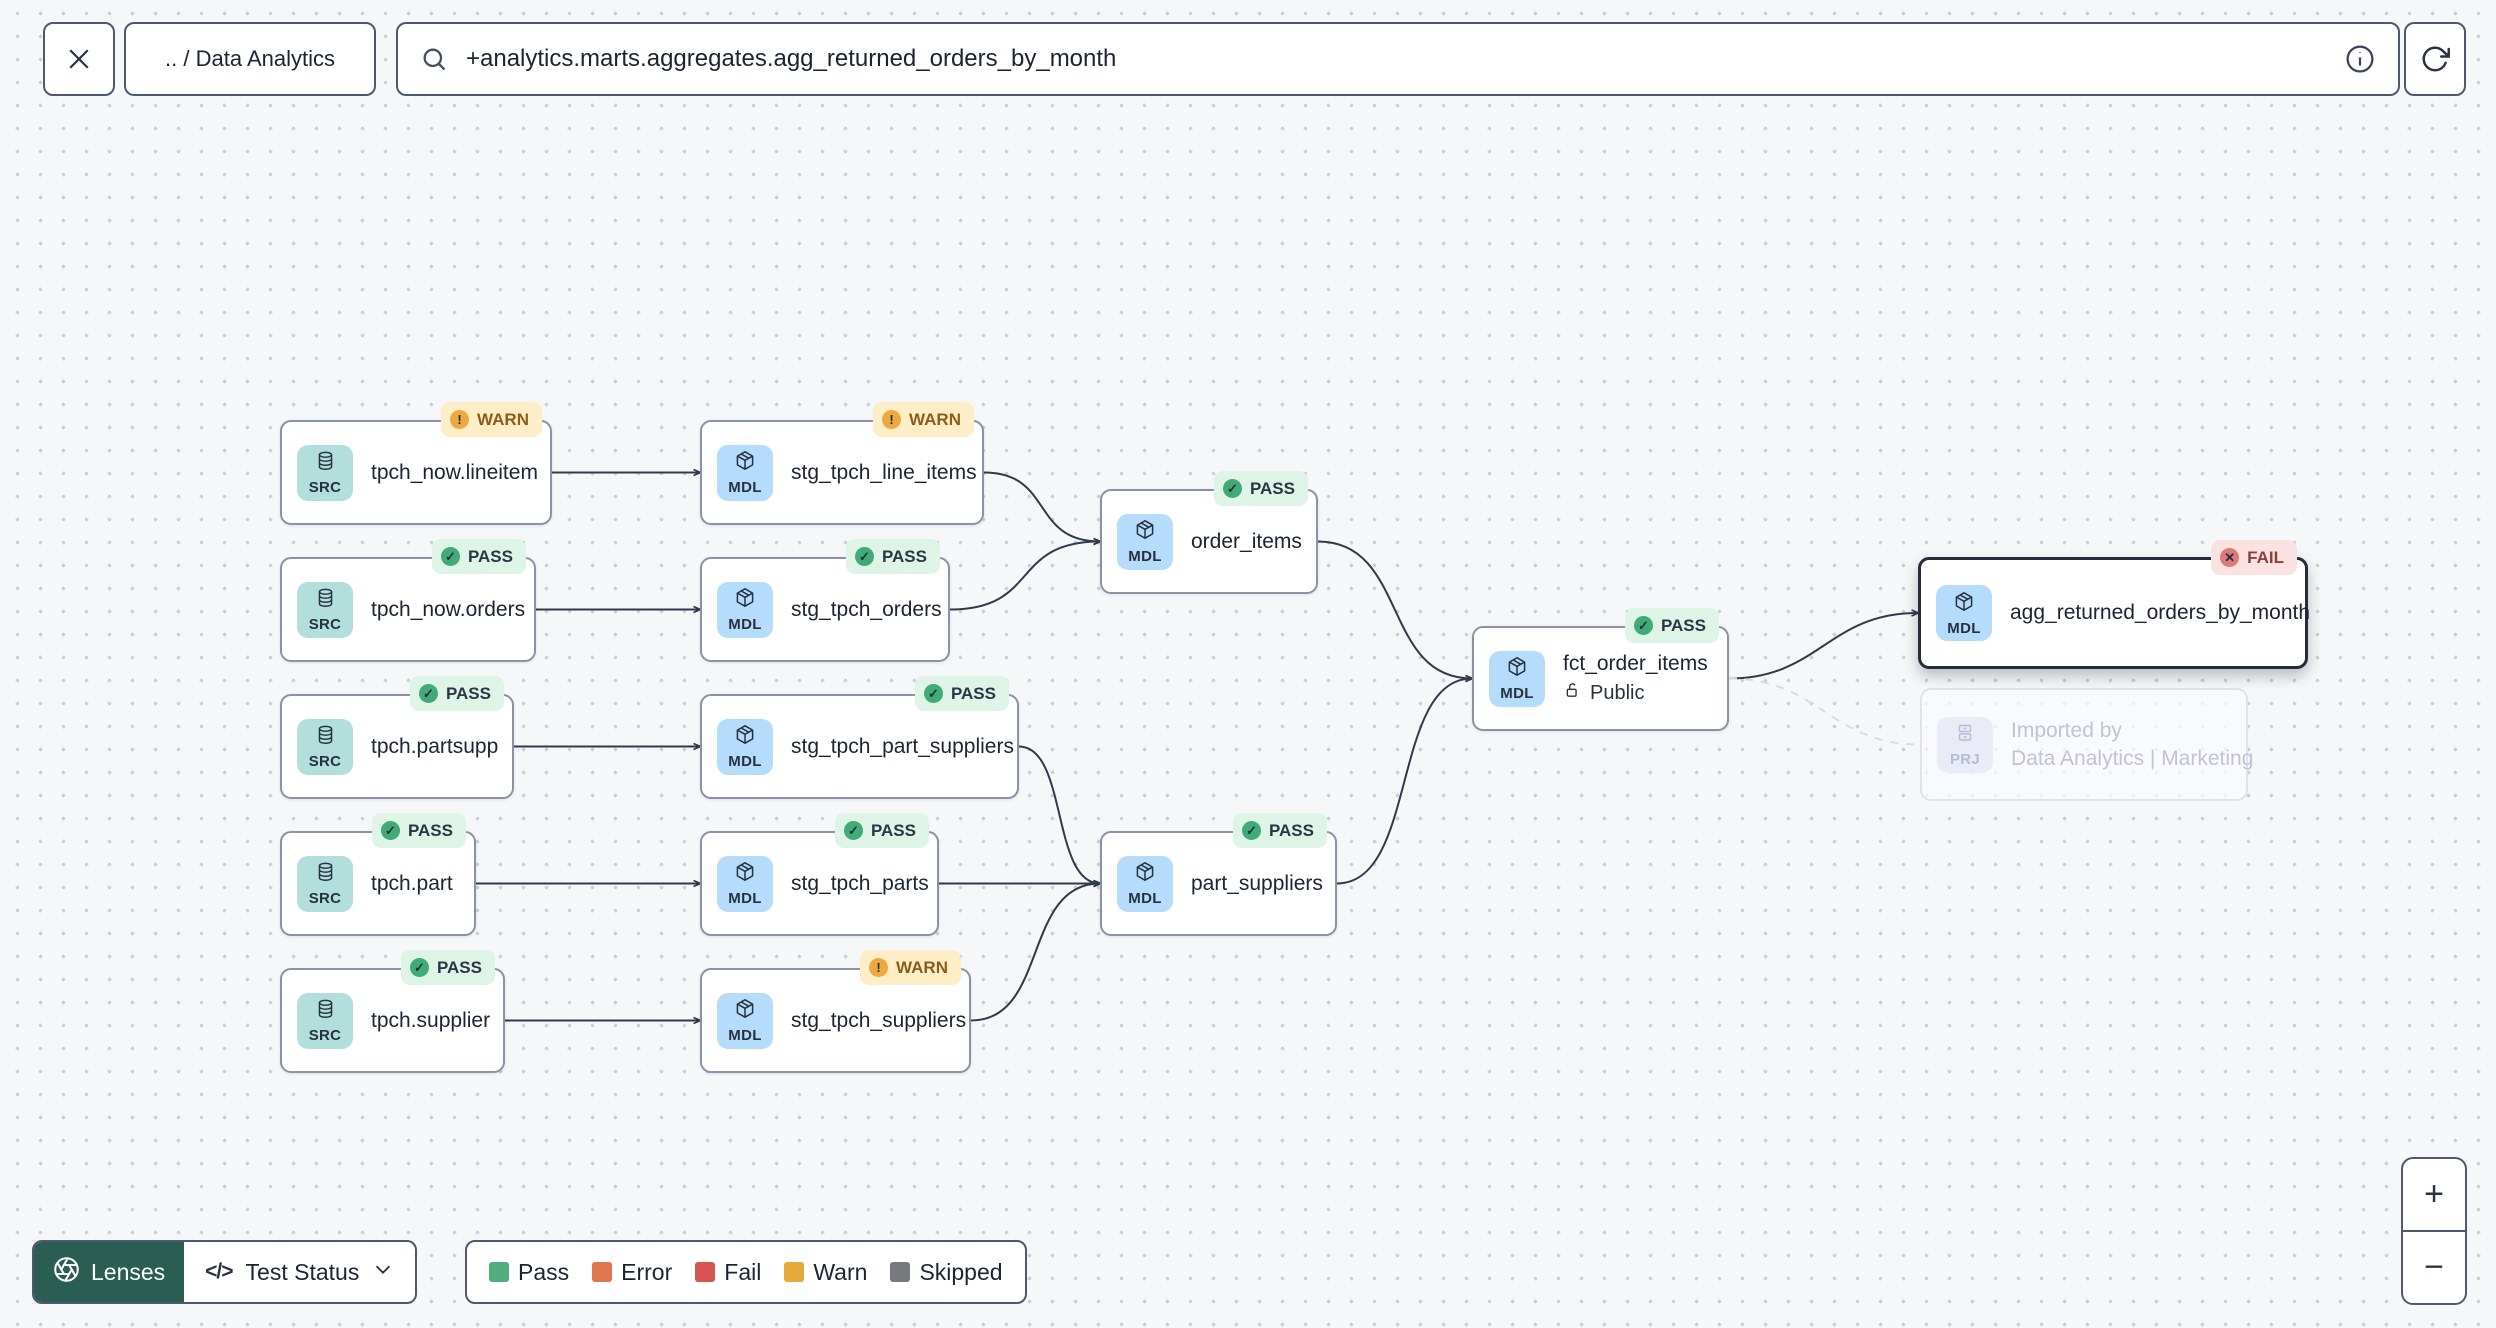 The width and height of the screenshot is (2496, 1328). I want to click on info-icon, so click(2360, 59).